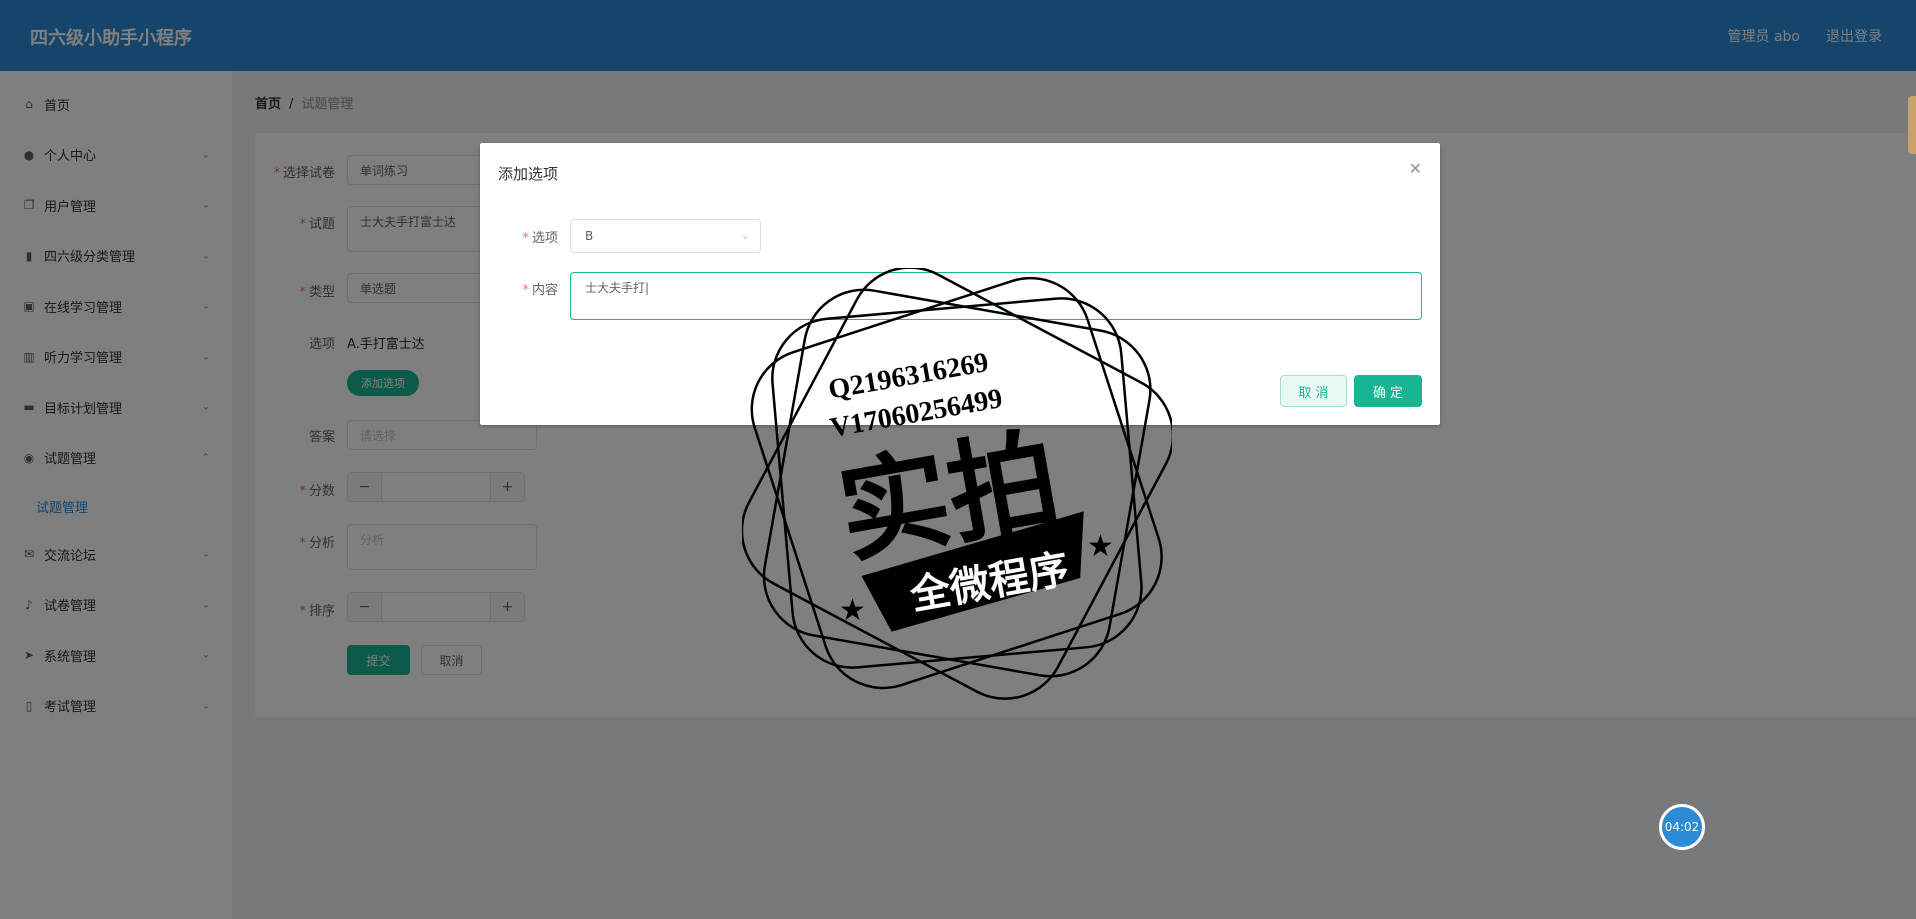 The height and width of the screenshot is (919, 1916). Describe the element at coordinates (957, 484) in the screenshot. I see `watermark-stamp: Q2196316269 V17060256499 实拍 全微程序 ★ ★` at that location.